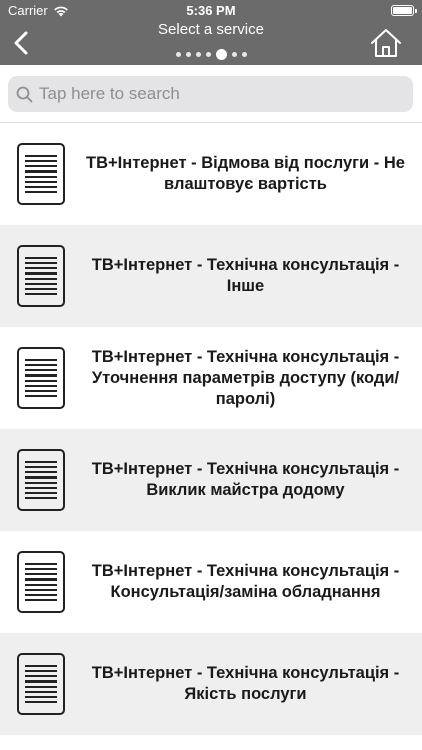 The image size is (422, 750). I want to click on search-bar-container, so click(211, 94).